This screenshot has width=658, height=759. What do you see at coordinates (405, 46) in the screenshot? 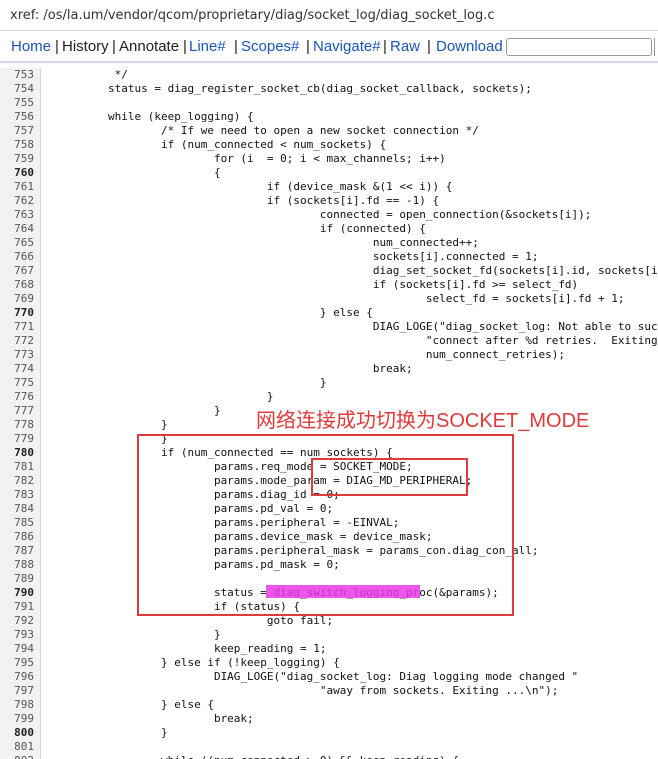
I see `nav-raw-link: Raw` at bounding box center [405, 46].